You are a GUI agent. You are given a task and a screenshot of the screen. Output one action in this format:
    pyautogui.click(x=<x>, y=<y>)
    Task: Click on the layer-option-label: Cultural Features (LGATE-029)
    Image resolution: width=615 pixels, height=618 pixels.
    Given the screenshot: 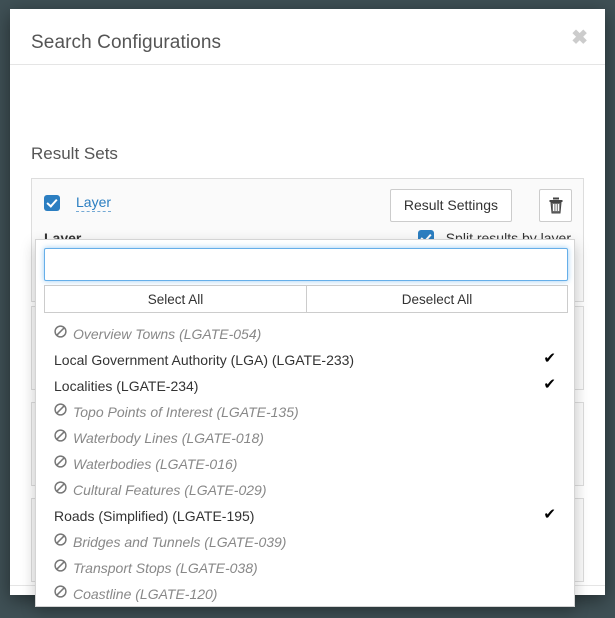 What is the action you would take?
    pyautogui.click(x=170, y=490)
    